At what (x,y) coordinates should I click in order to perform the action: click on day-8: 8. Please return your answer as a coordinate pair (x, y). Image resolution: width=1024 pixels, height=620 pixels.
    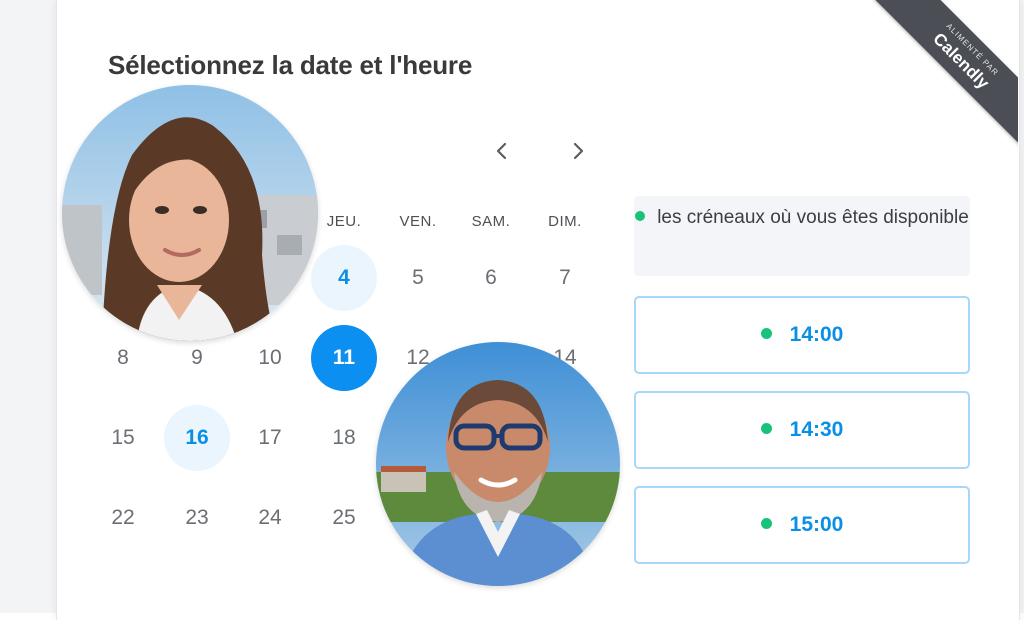
    Looking at the image, I should click on (123, 357).